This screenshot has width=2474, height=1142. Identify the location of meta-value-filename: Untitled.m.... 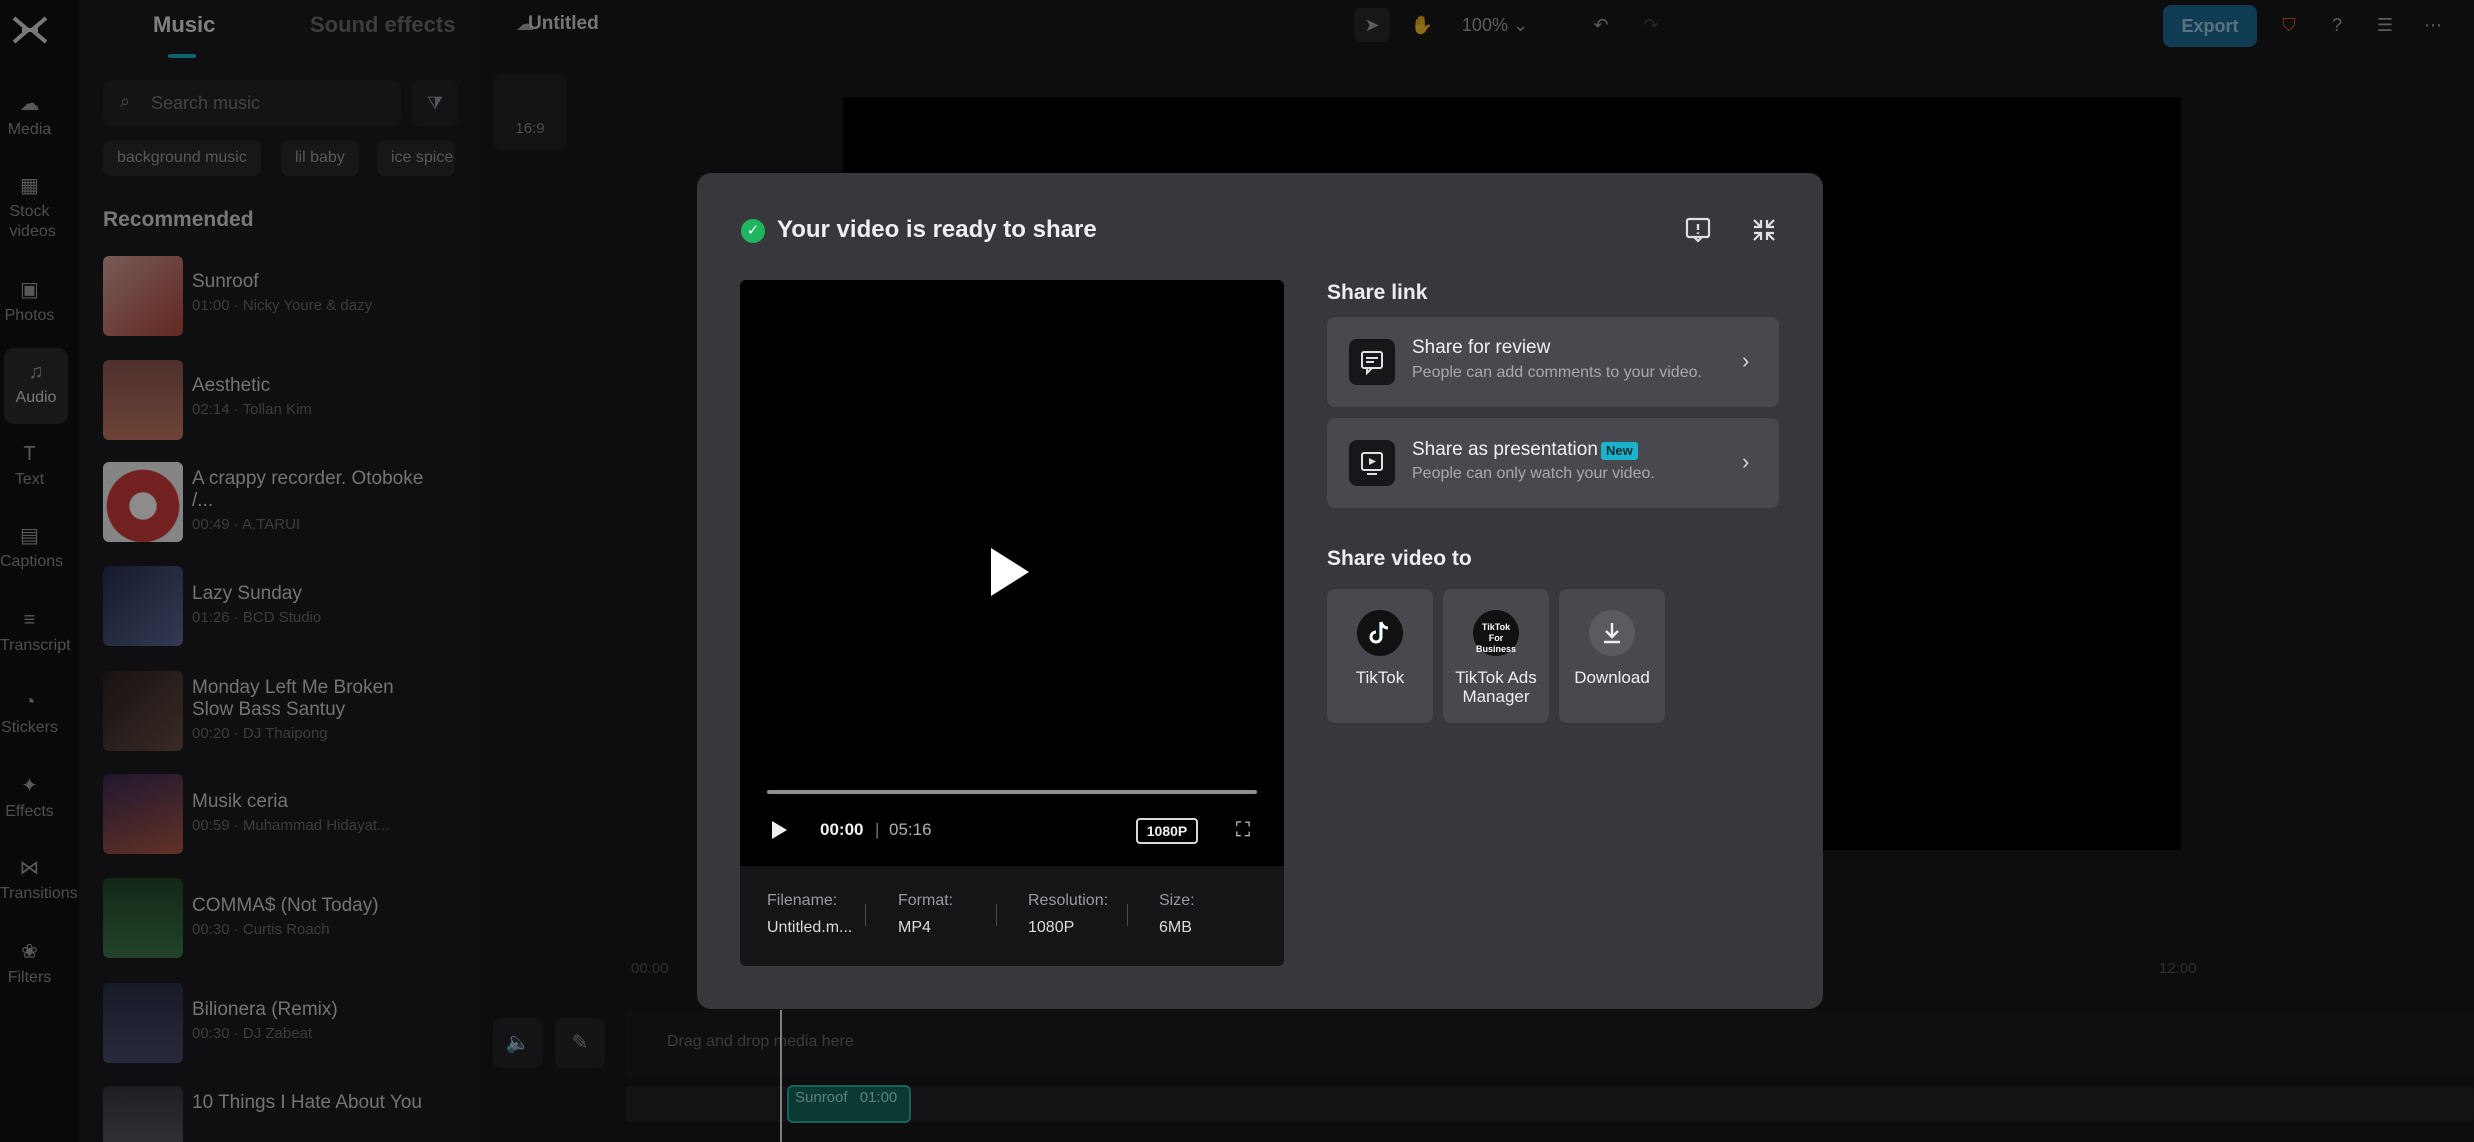
(810, 927).